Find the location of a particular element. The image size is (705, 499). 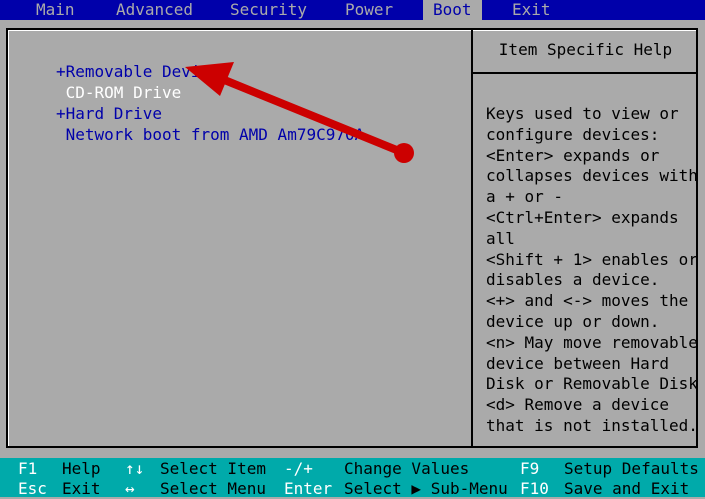

key-f1: F1 is located at coordinates (28, 468).